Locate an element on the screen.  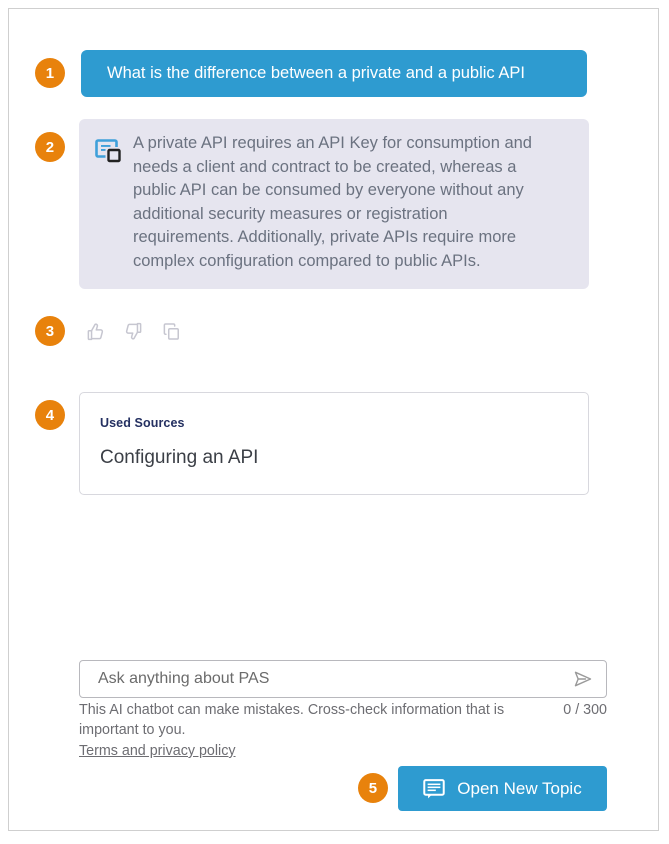
step-badge-5: 5 is located at coordinates (373, 788).